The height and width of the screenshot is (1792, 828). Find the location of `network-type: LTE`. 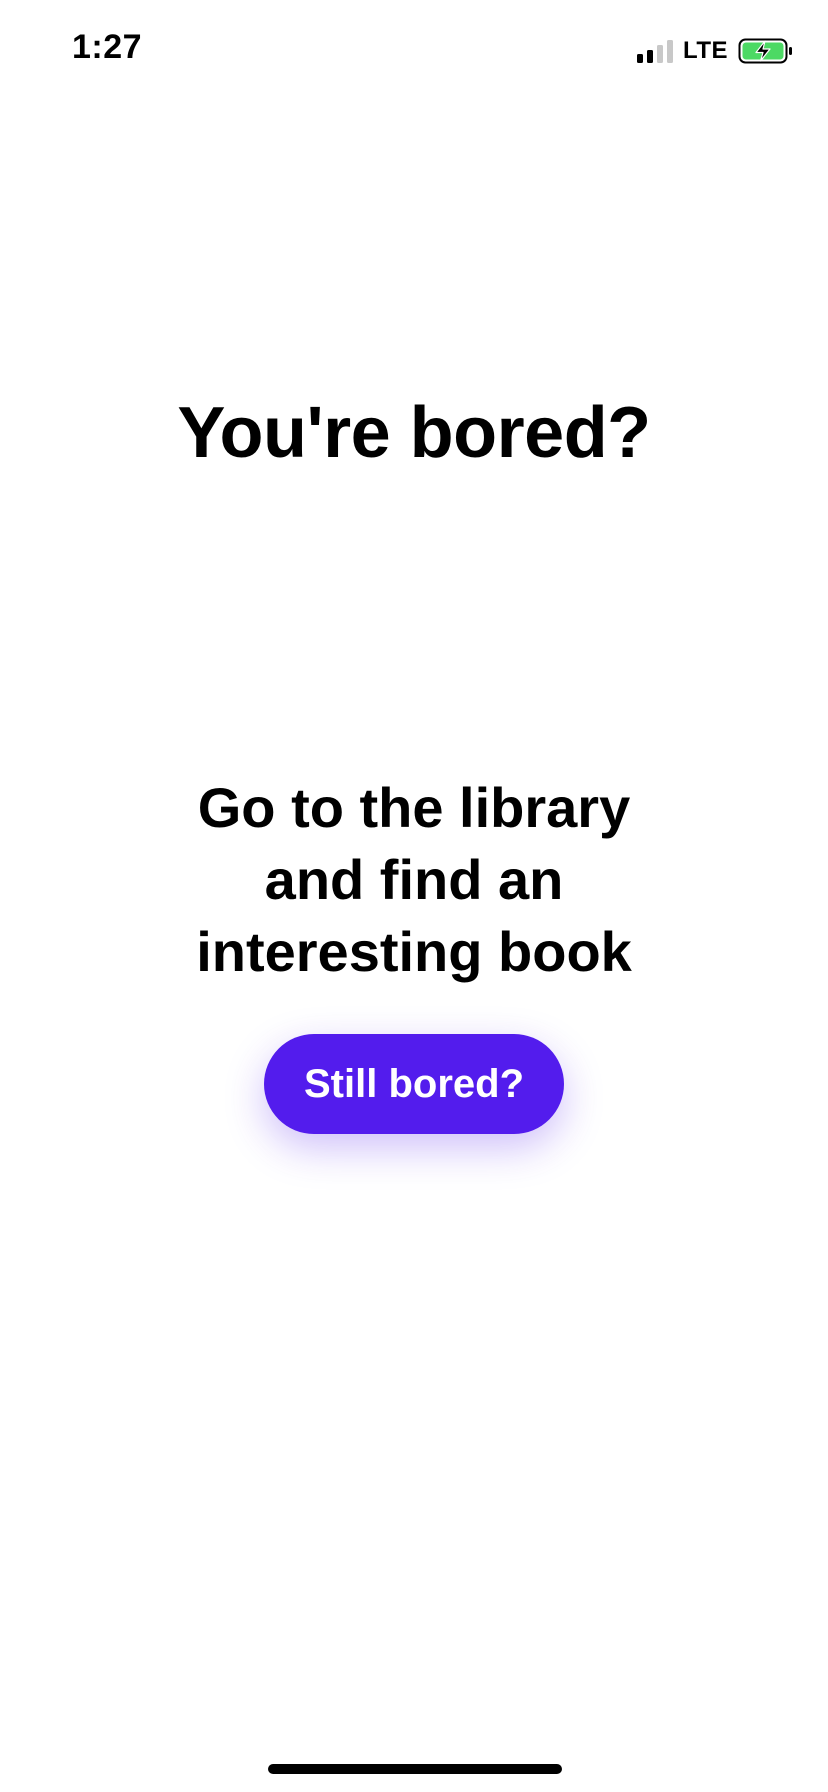

network-type: LTE is located at coordinates (705, 50).